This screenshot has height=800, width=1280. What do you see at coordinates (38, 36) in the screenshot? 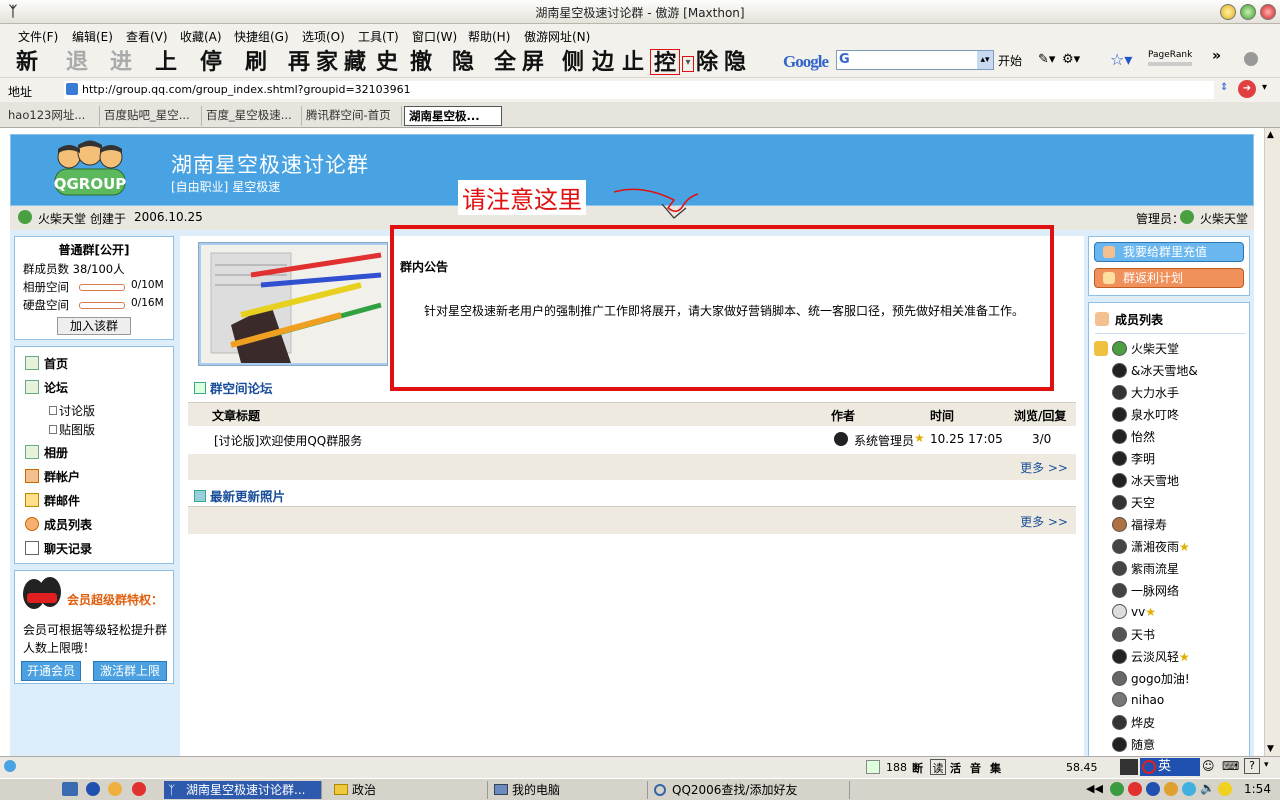
I see `menu-file: 文件(F)` at bounding box center [38, 36].